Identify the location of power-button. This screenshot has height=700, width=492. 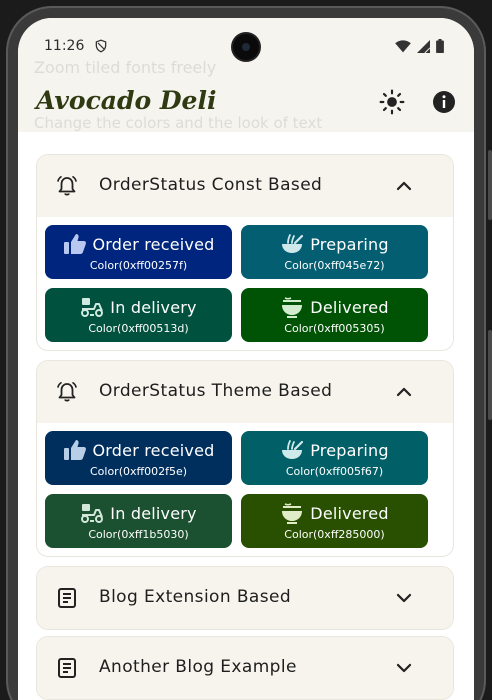
(490, 375).